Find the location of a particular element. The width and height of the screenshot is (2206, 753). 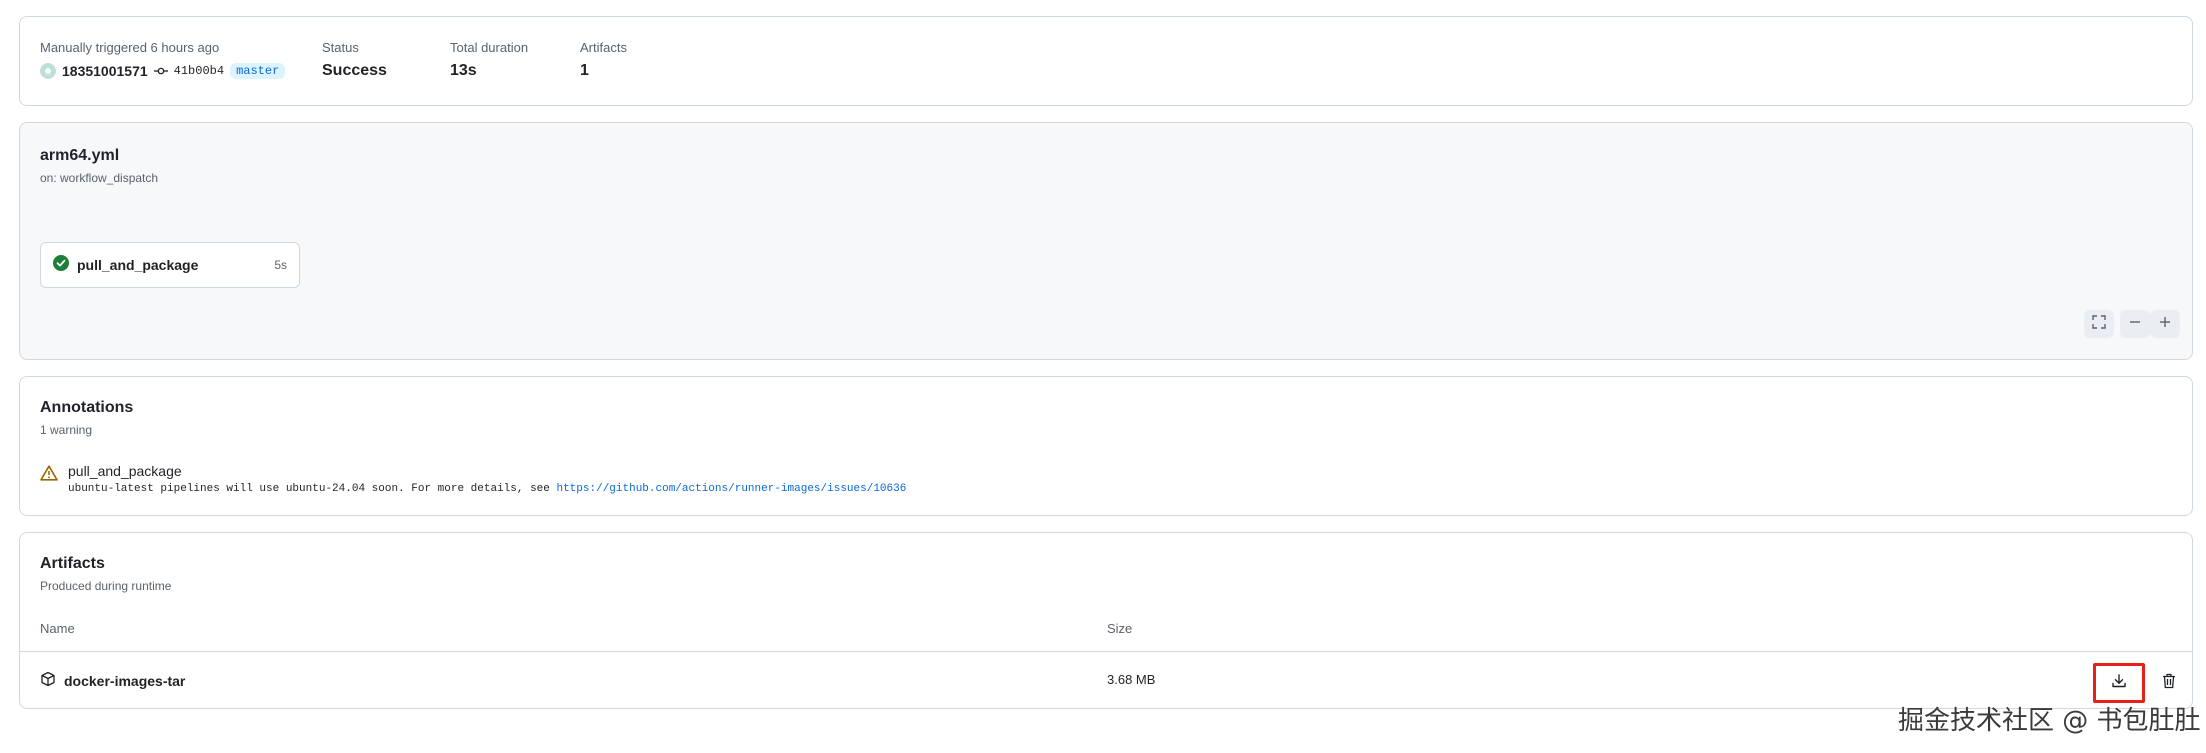

artifacts-count-label: Artifacts is located at coordinates (603, 47).